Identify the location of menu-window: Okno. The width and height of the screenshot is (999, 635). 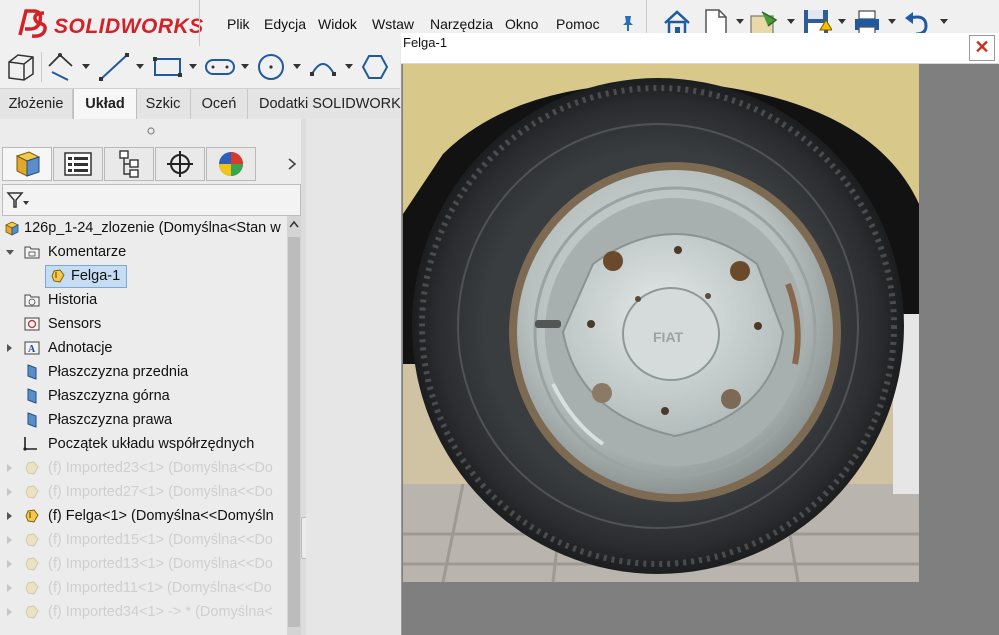
(521, 24).